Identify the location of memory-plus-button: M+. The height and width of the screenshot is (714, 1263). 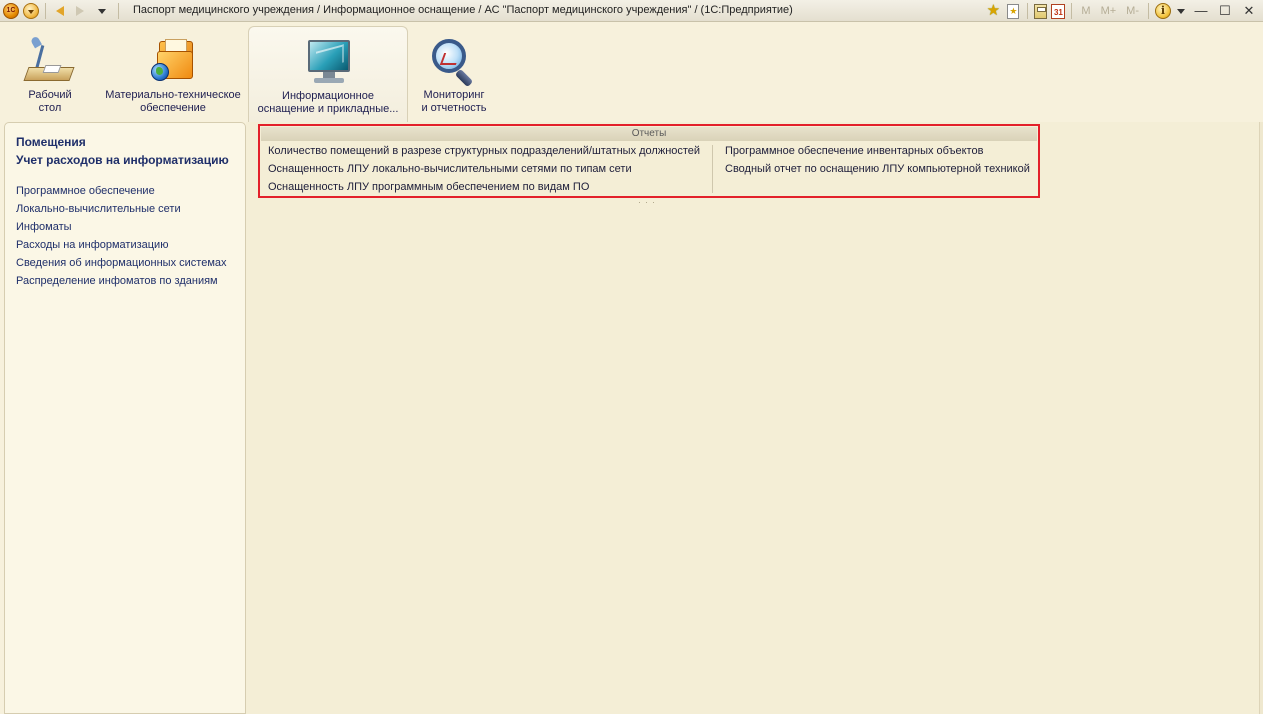
(1109, 11).